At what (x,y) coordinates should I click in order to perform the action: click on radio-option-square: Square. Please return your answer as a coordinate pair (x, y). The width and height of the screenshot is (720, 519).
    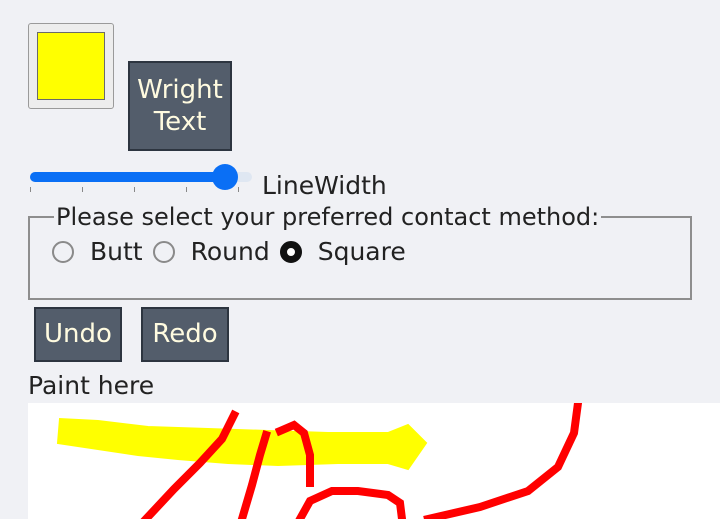
    Looking at the image, I should click on (342, 251).